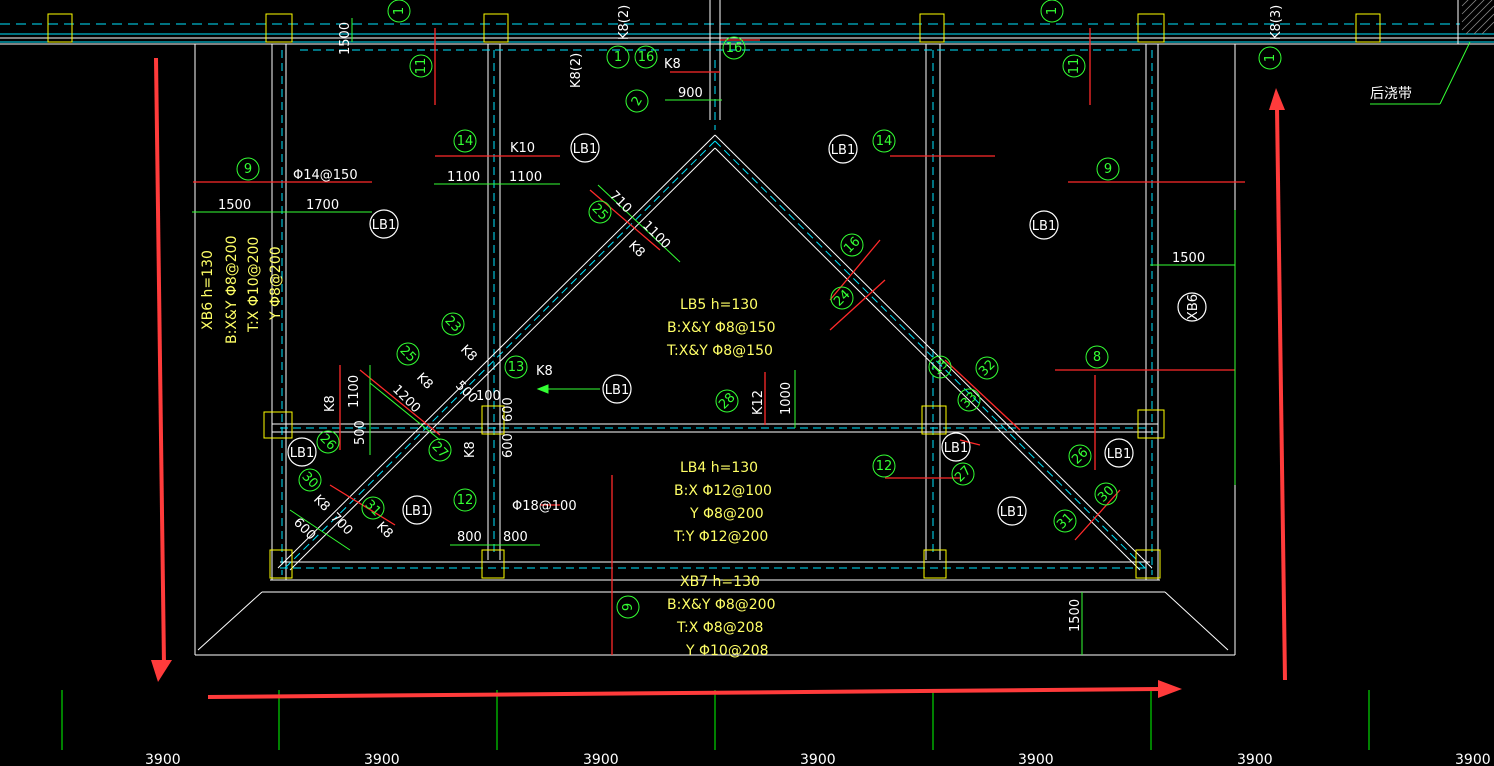 Image resolution: width=1494 pixels, height=766 pixels. What do you see at coordinates (720, 582) in the screenshot?
I see `xb7-title: XB7 h=130` at bounding box center [720, 582].